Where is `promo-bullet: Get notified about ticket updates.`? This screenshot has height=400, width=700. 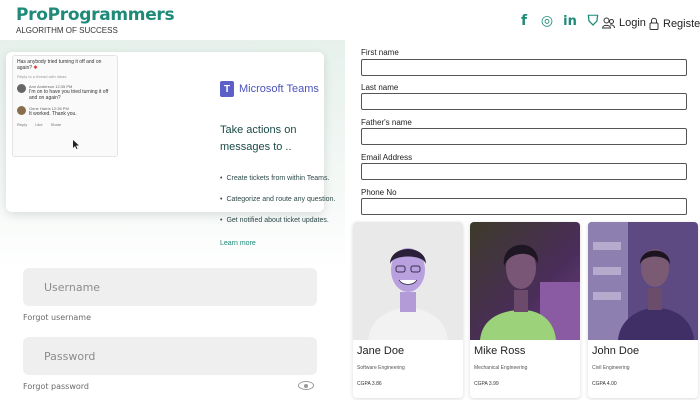
promo-bullet: Get notified about ticket updates. is located at coordinates (277, 220).